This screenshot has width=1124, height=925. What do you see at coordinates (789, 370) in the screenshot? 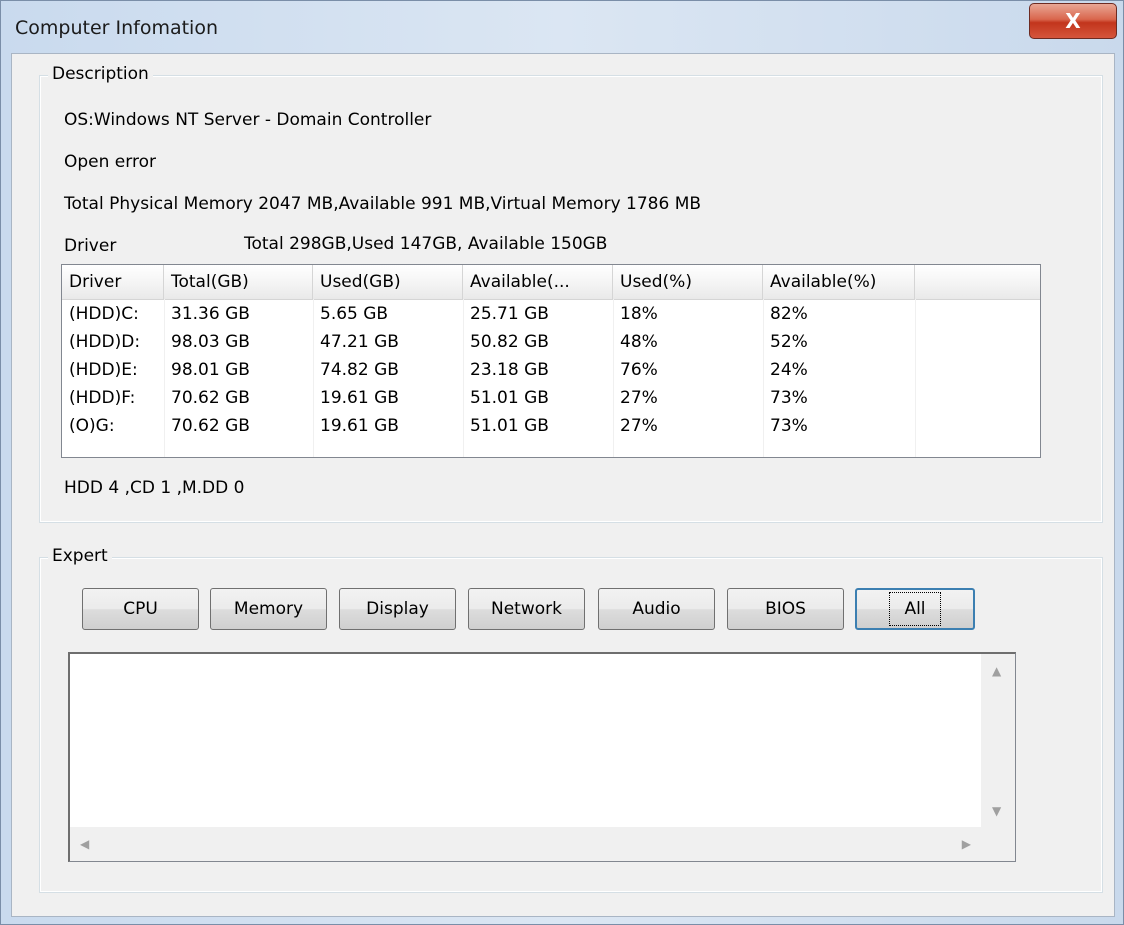
I see `cell-available-percent: 24%` at bounding box center [789, 370].